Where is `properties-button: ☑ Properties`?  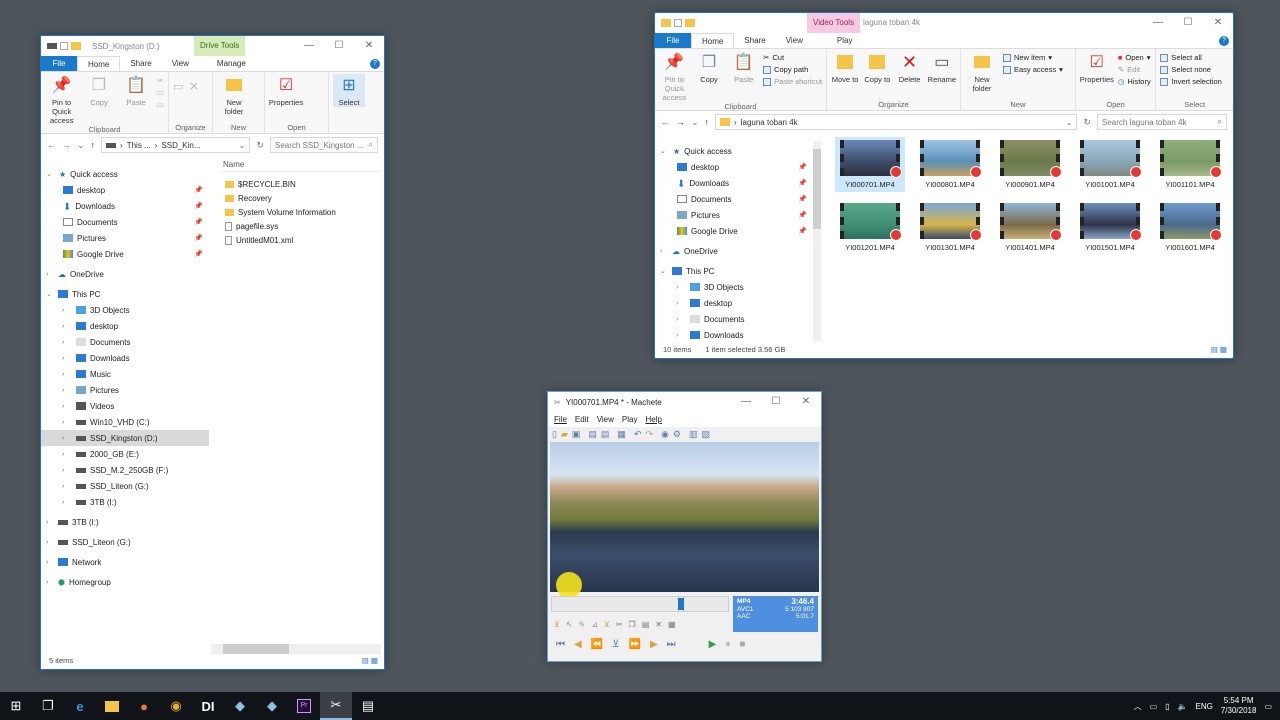 properties-button: ☑ Properties is located at coordinates (286, 90).